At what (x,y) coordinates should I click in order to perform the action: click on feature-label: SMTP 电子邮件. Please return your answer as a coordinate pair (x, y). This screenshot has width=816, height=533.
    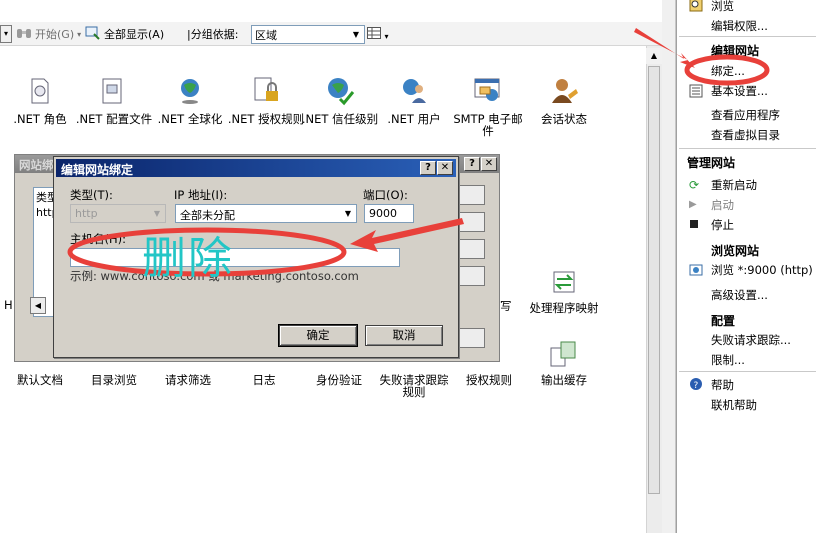
    Looking at the image, I should click on (488, 125).